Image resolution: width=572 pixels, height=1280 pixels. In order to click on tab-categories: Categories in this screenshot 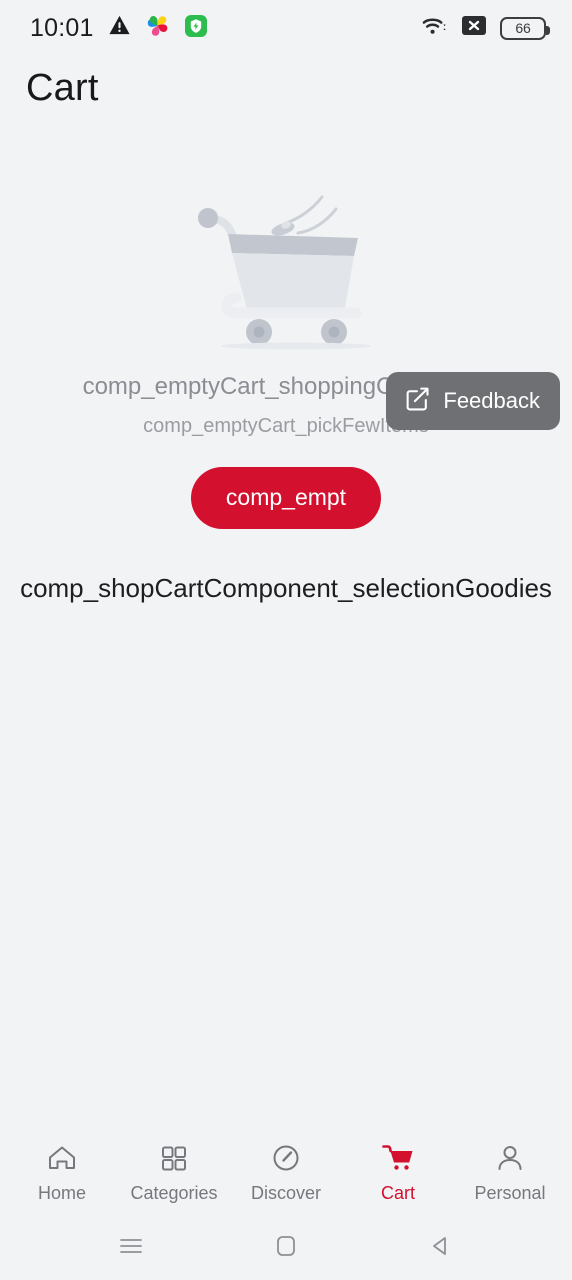, I will do `click(174, 1172)`.